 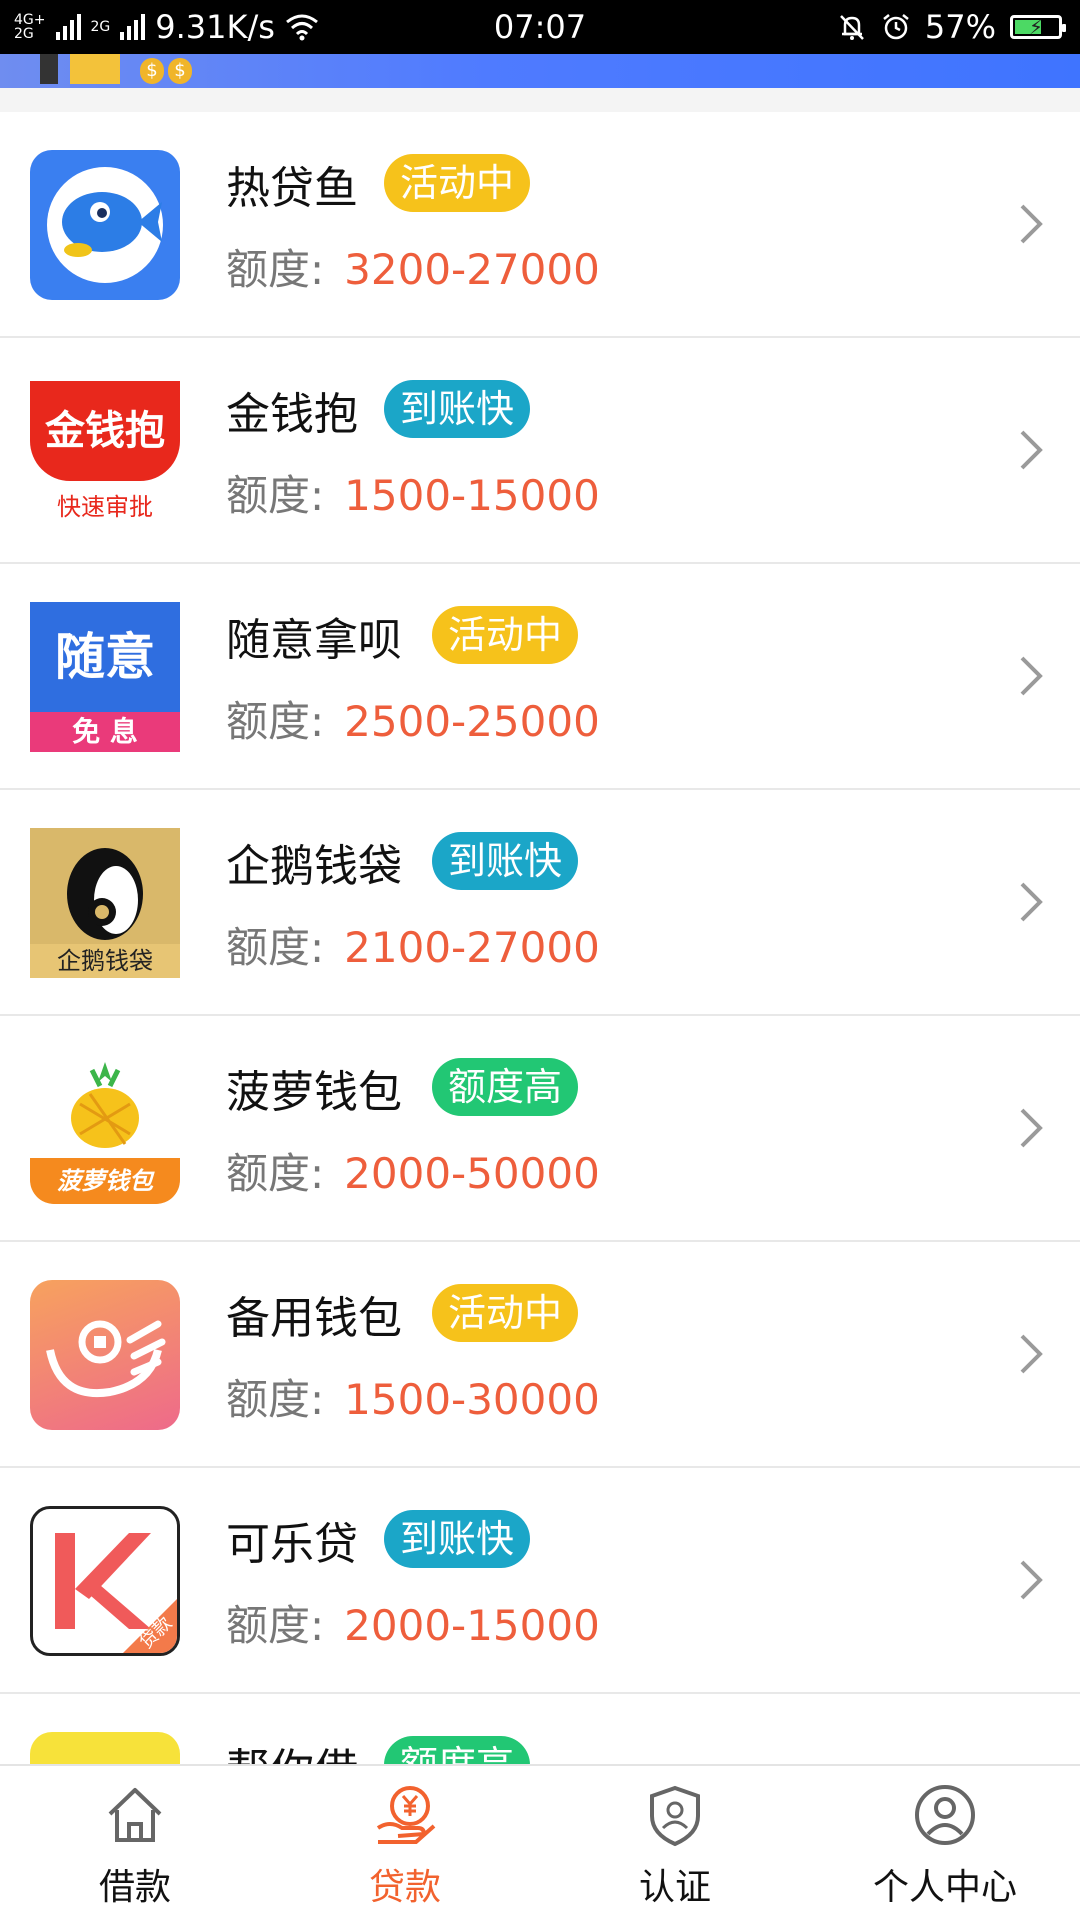 What do you see at coordinates (292, 188) in the screenshot?
I see `loan-name: 热贷鱼` at bounding box center [292, 188].